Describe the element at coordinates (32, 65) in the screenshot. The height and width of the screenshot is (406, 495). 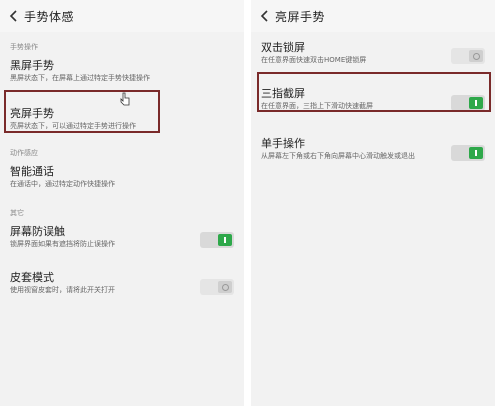
I see `item-title: 黑屏手势` at that location.